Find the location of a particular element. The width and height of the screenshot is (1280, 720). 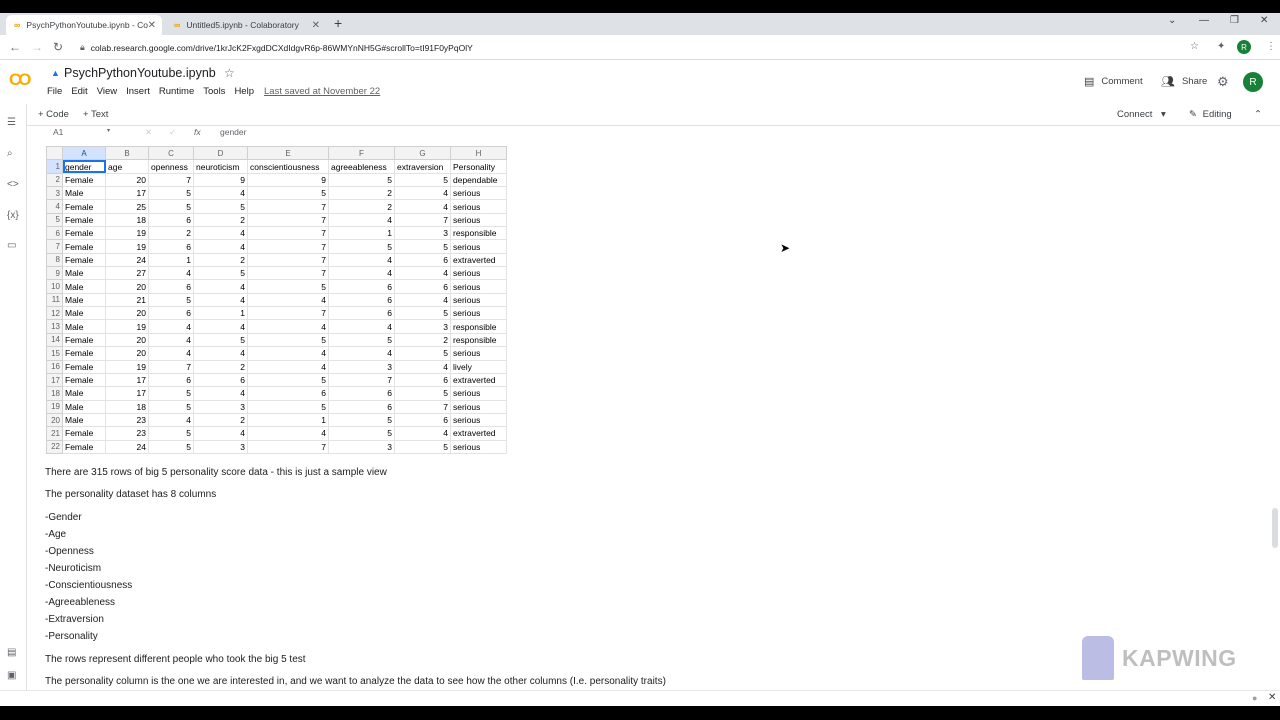

table-row: 16 Female 19 7 2 4 3 4 lively is located at coordinates (276, 366).